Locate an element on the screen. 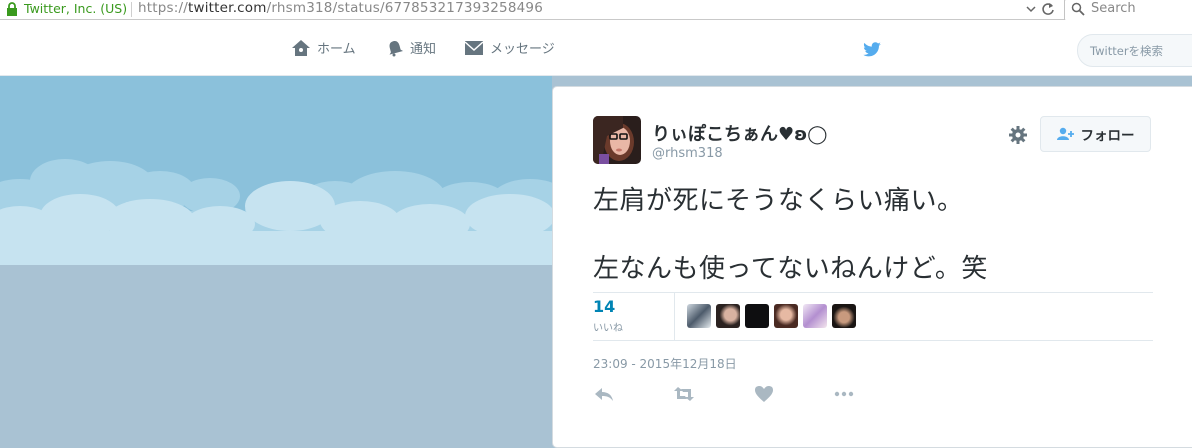 The height and width of the screenshot is (448, 1192). nav-messages: メッセージ is located at coordinates (509, 47).